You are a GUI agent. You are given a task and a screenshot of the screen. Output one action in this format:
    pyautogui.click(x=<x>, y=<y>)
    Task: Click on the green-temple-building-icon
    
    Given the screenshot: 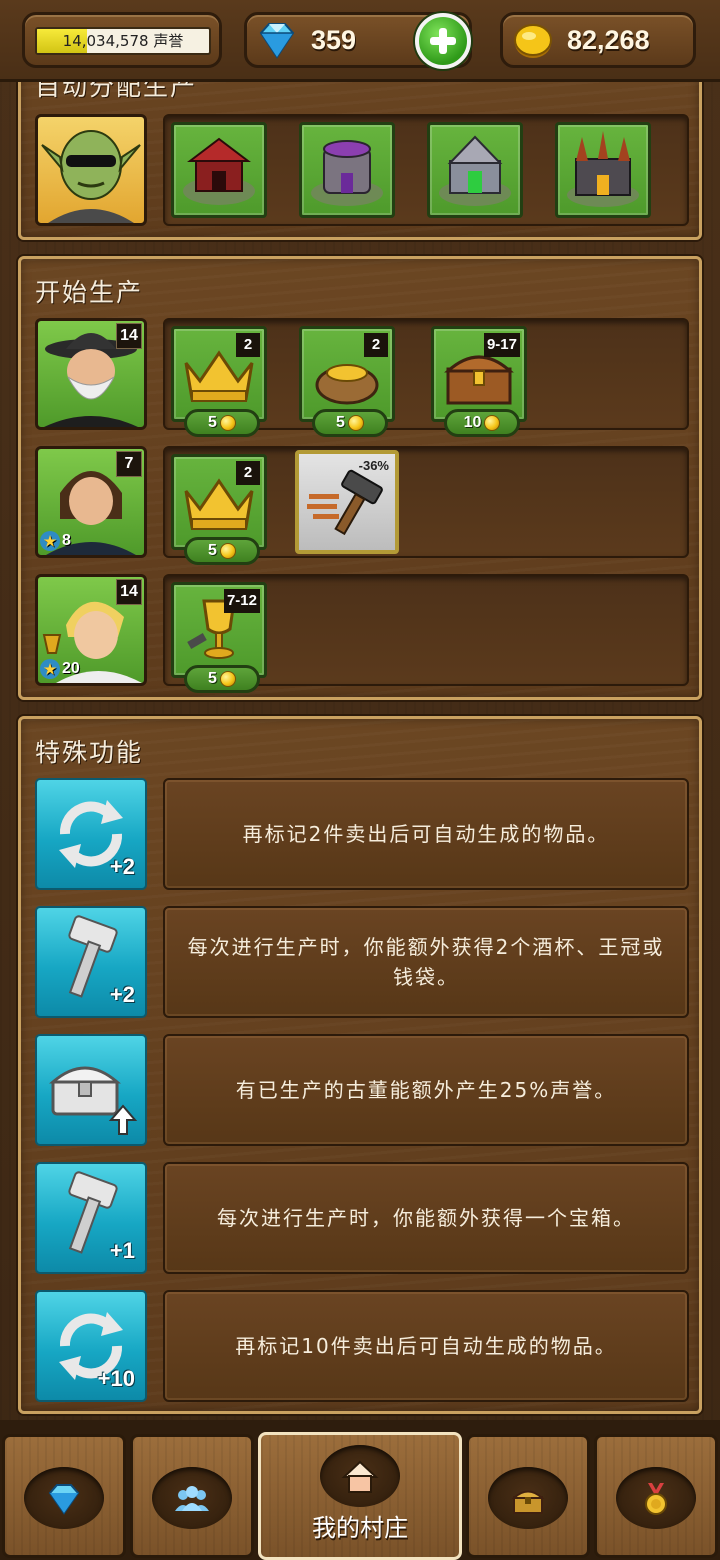 What is the action you would take?
    pyautogui.click(x=475, y=170)
    